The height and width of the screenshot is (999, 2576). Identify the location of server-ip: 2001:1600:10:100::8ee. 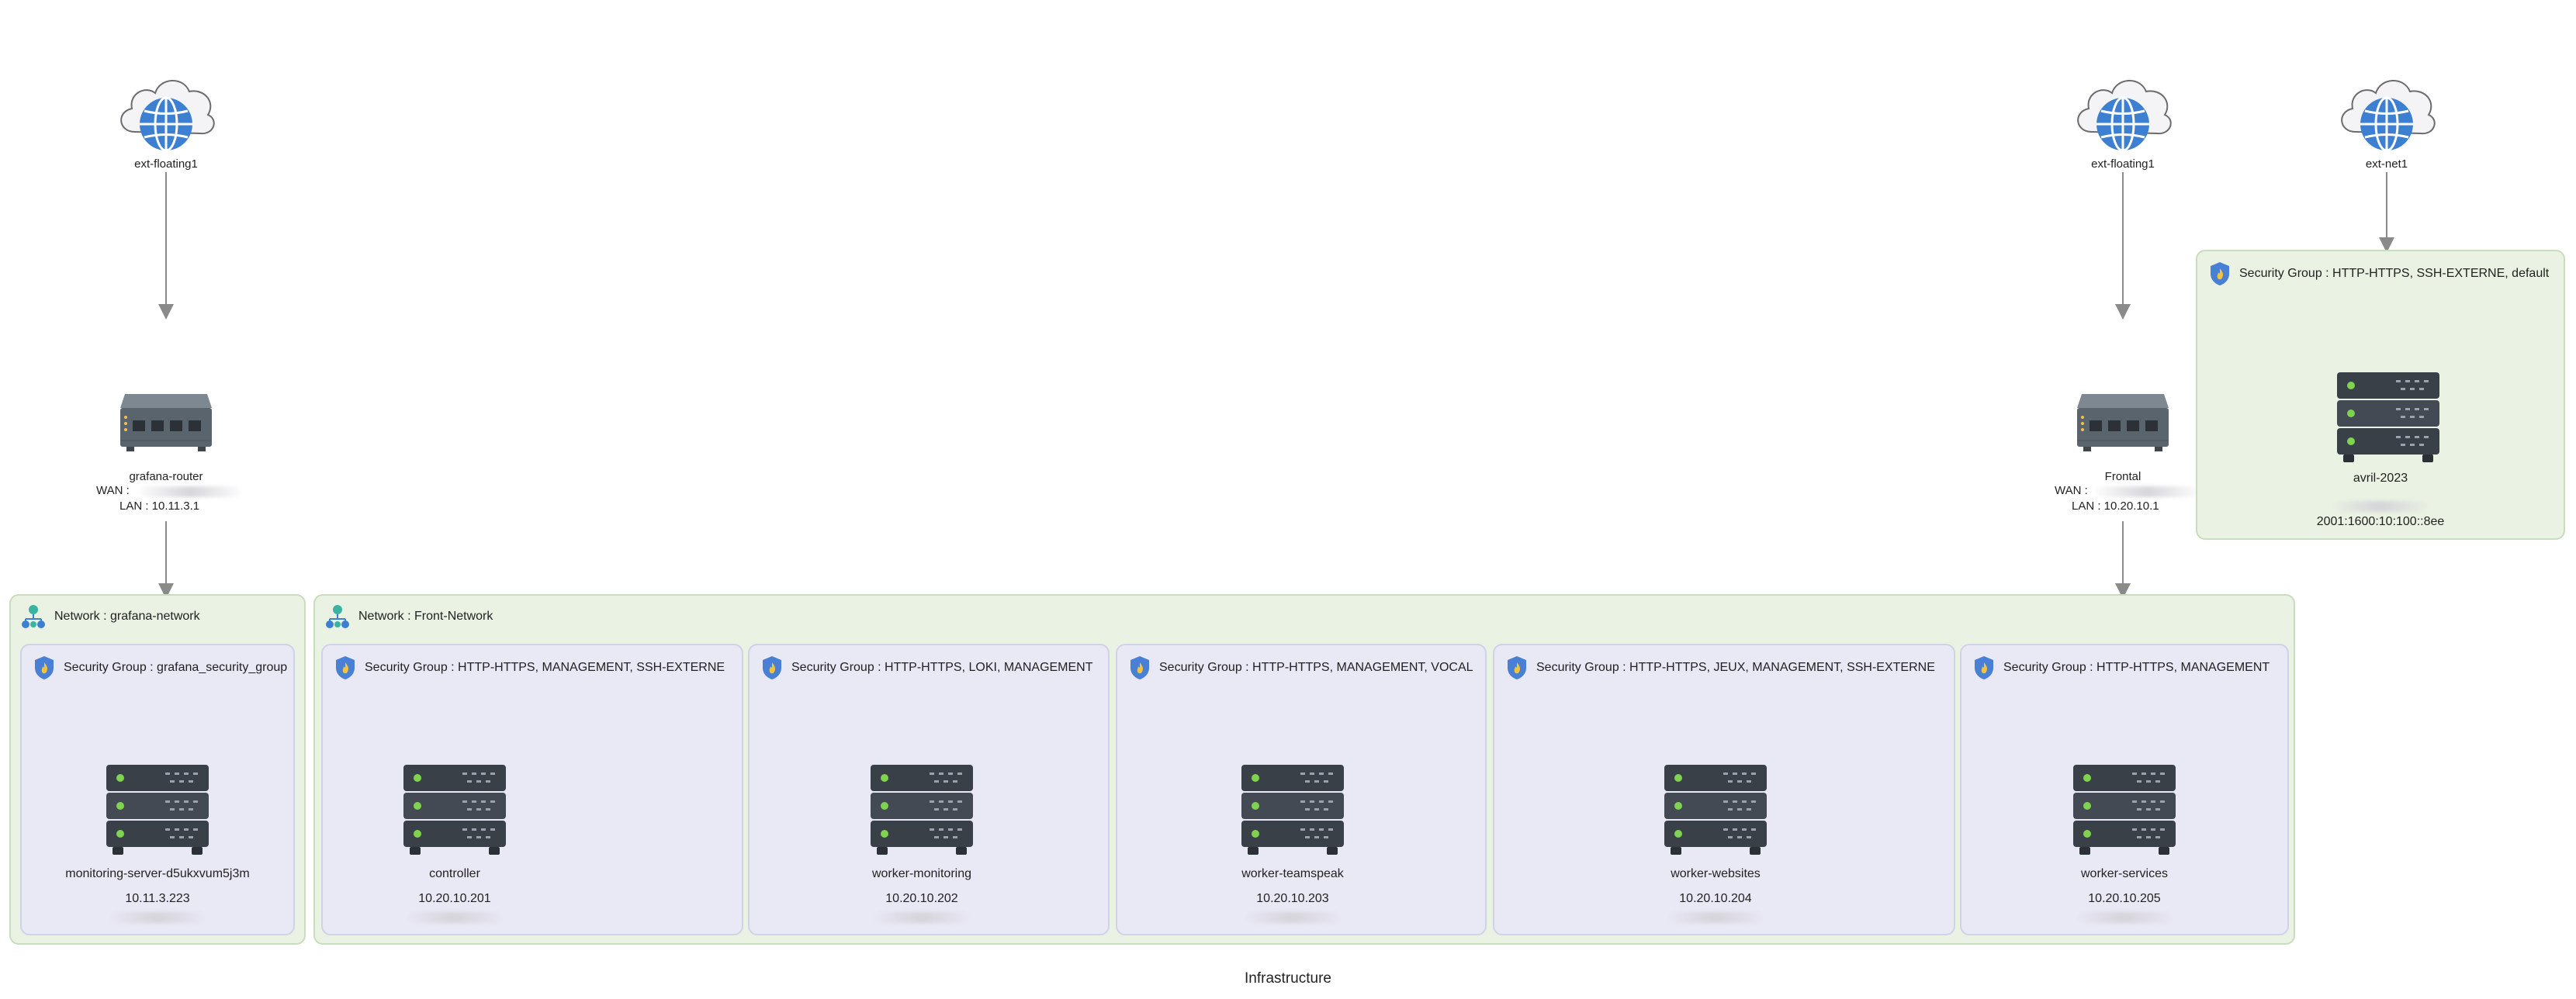
(2380, 521).